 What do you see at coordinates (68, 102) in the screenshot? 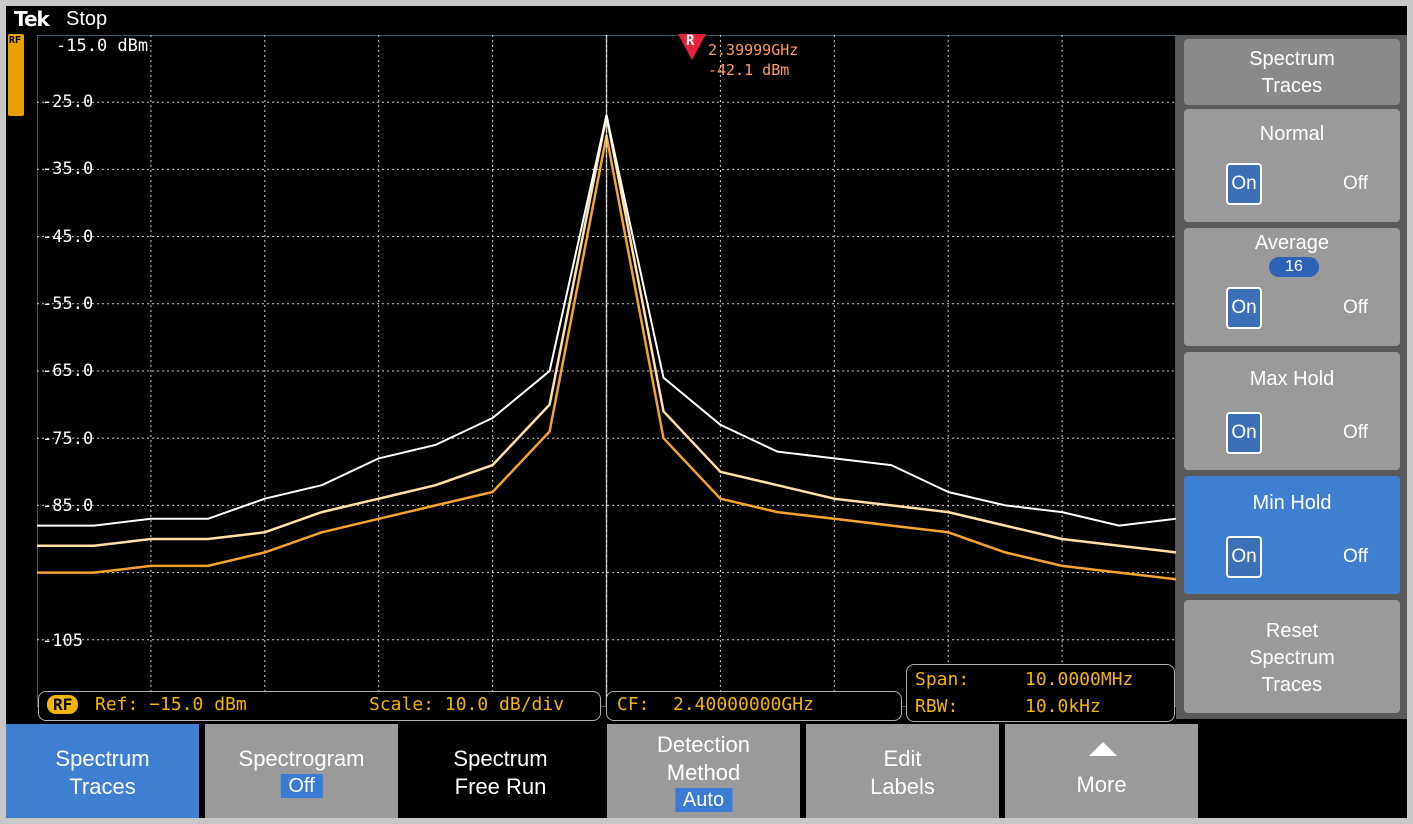
I see `y-label: -25.0` at bounding box center [68, 102].